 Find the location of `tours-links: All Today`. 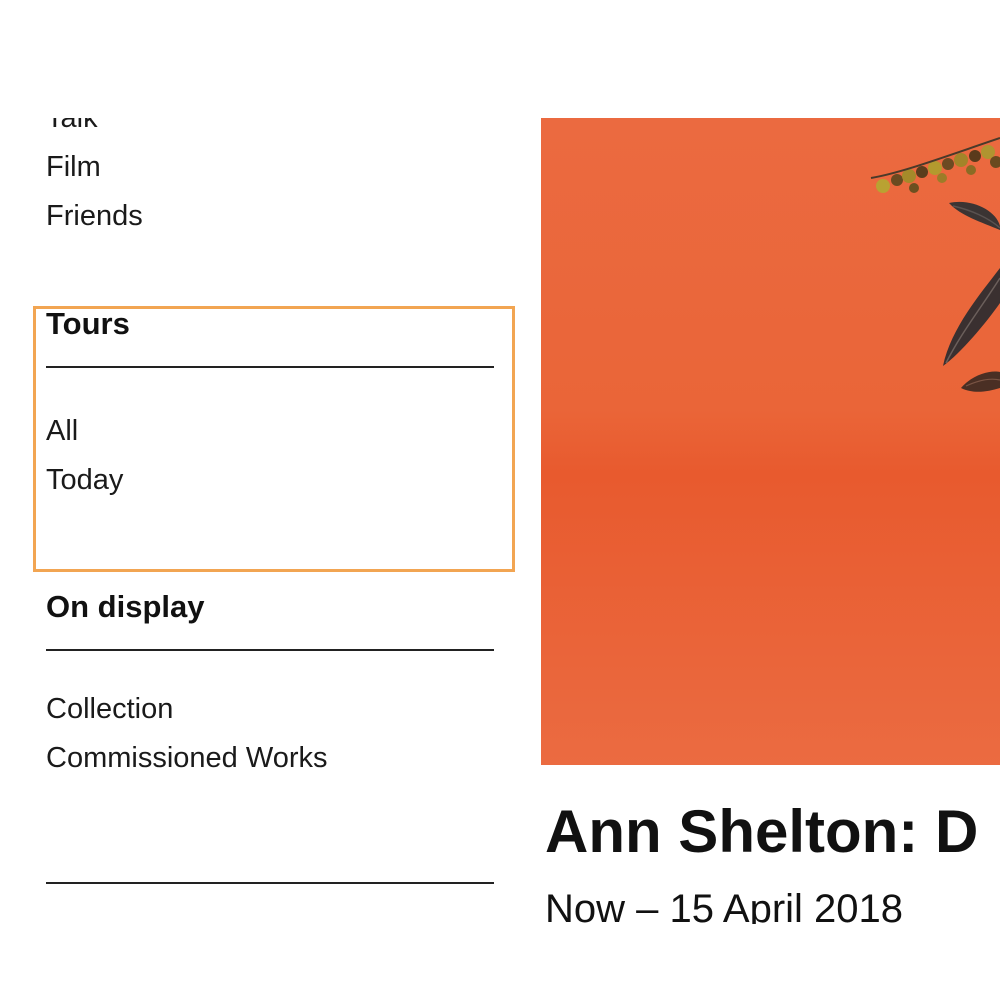

tours-links: All Today is located at coordinates (270, 456).